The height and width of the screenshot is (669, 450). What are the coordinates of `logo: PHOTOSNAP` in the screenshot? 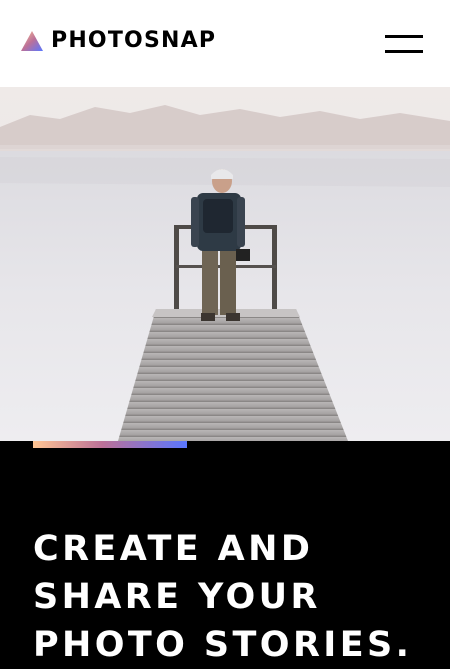 It's located at (118, 41).